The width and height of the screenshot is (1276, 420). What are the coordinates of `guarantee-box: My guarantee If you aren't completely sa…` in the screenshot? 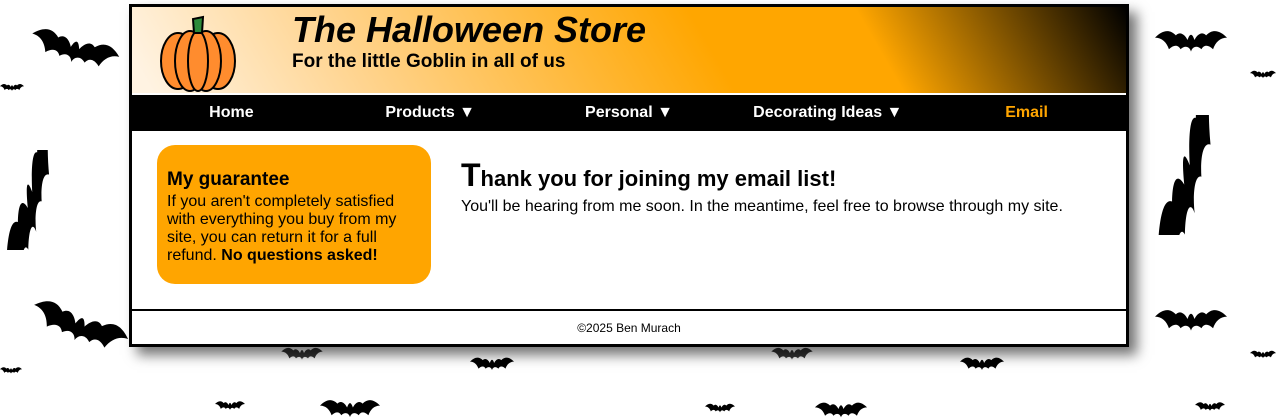 It's located at (294, 214).